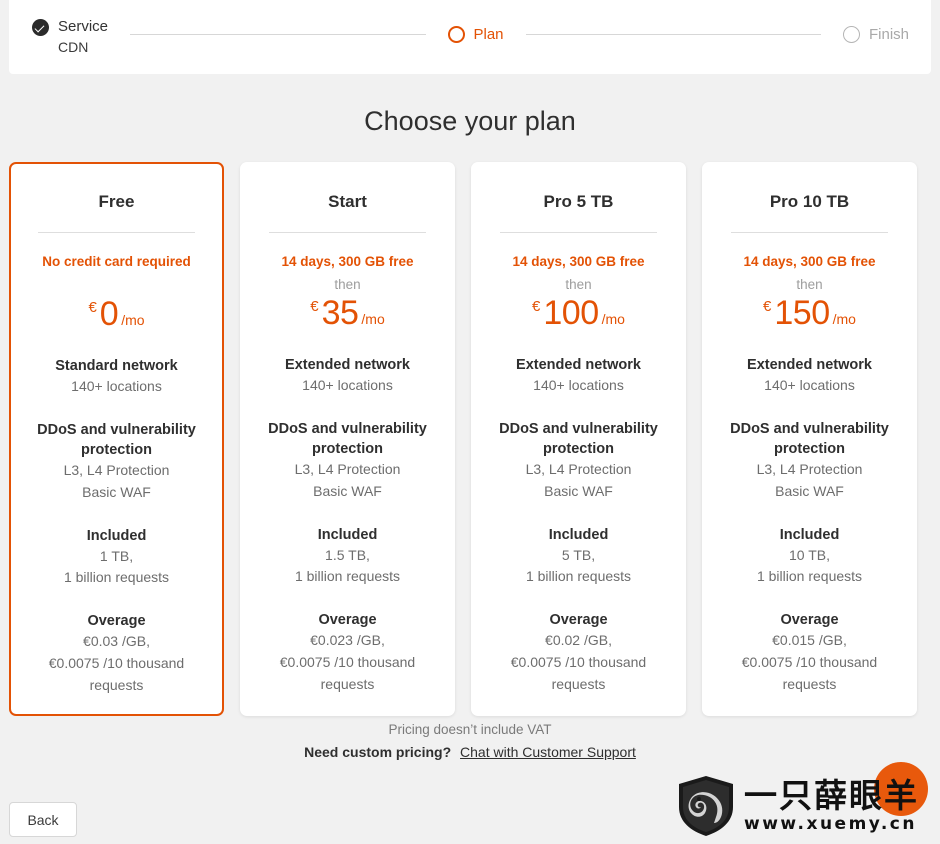  Describe the element at coordinates (83, 27) in the screenshot. I see `step-service-label: Service` at that location.